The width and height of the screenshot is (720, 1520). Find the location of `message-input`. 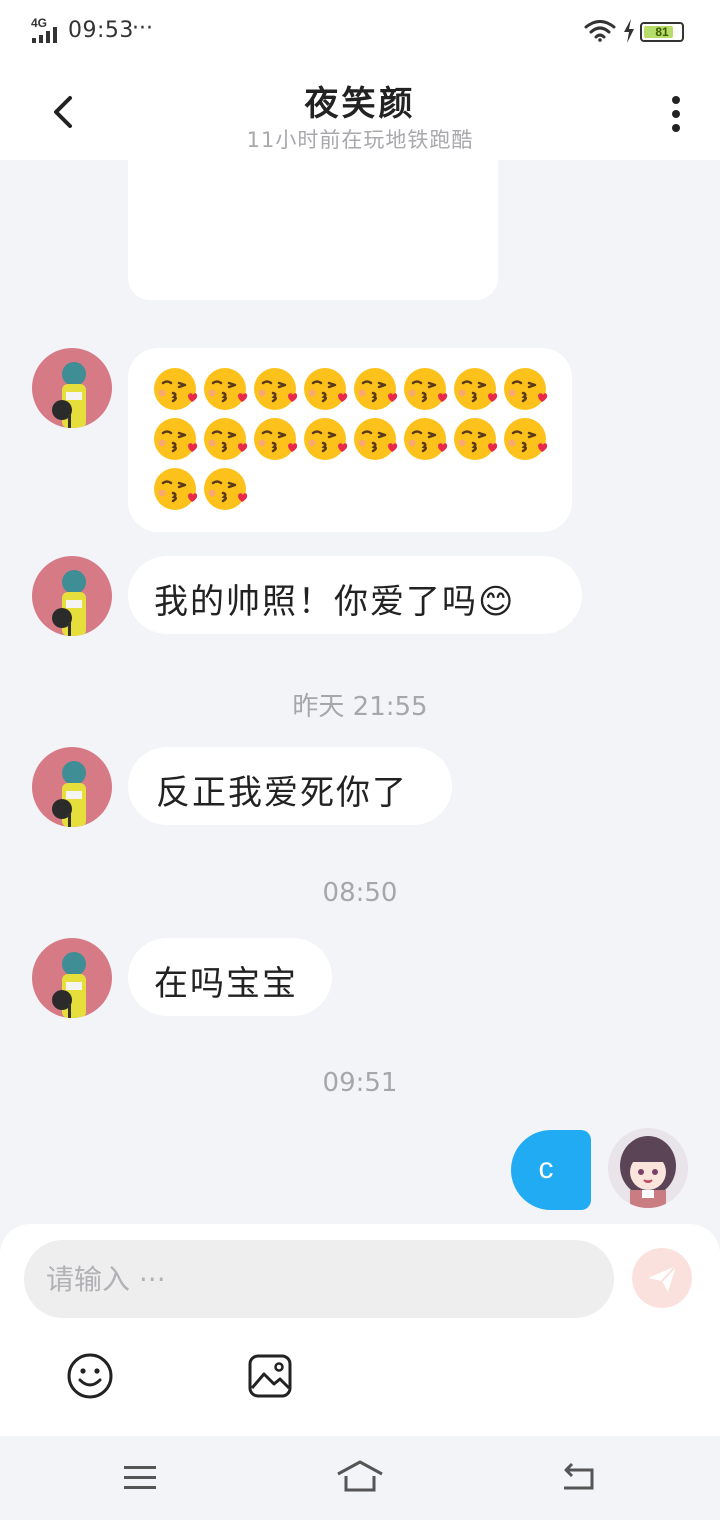

message-input is located at coordinates (319, 1279).